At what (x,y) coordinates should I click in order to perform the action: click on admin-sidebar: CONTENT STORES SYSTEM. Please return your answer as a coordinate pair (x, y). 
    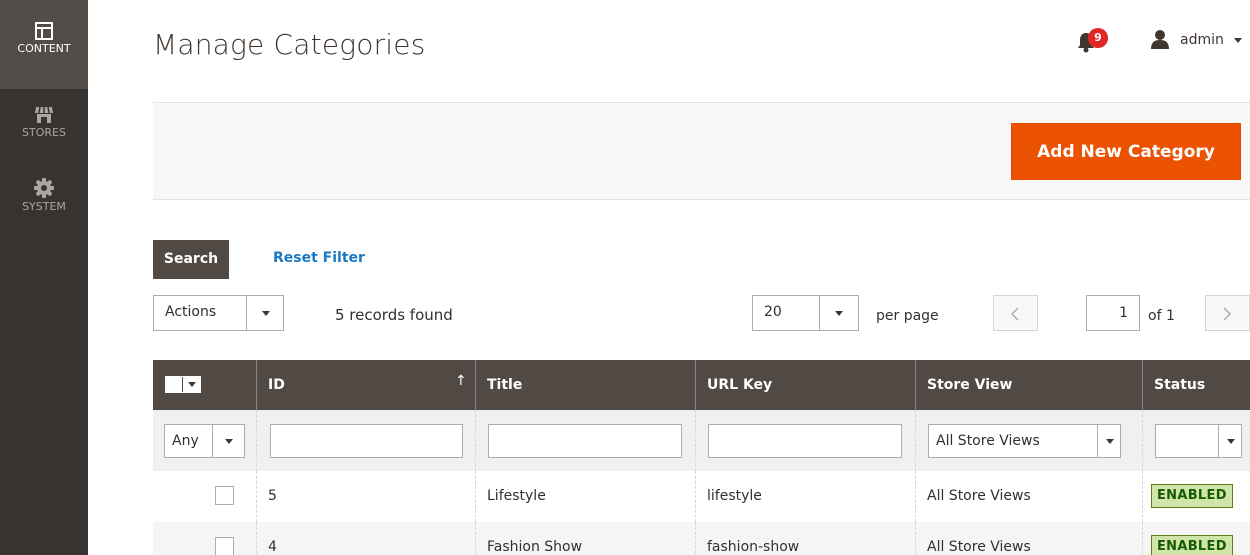
    Looking at the image, I should click on (44, 277).